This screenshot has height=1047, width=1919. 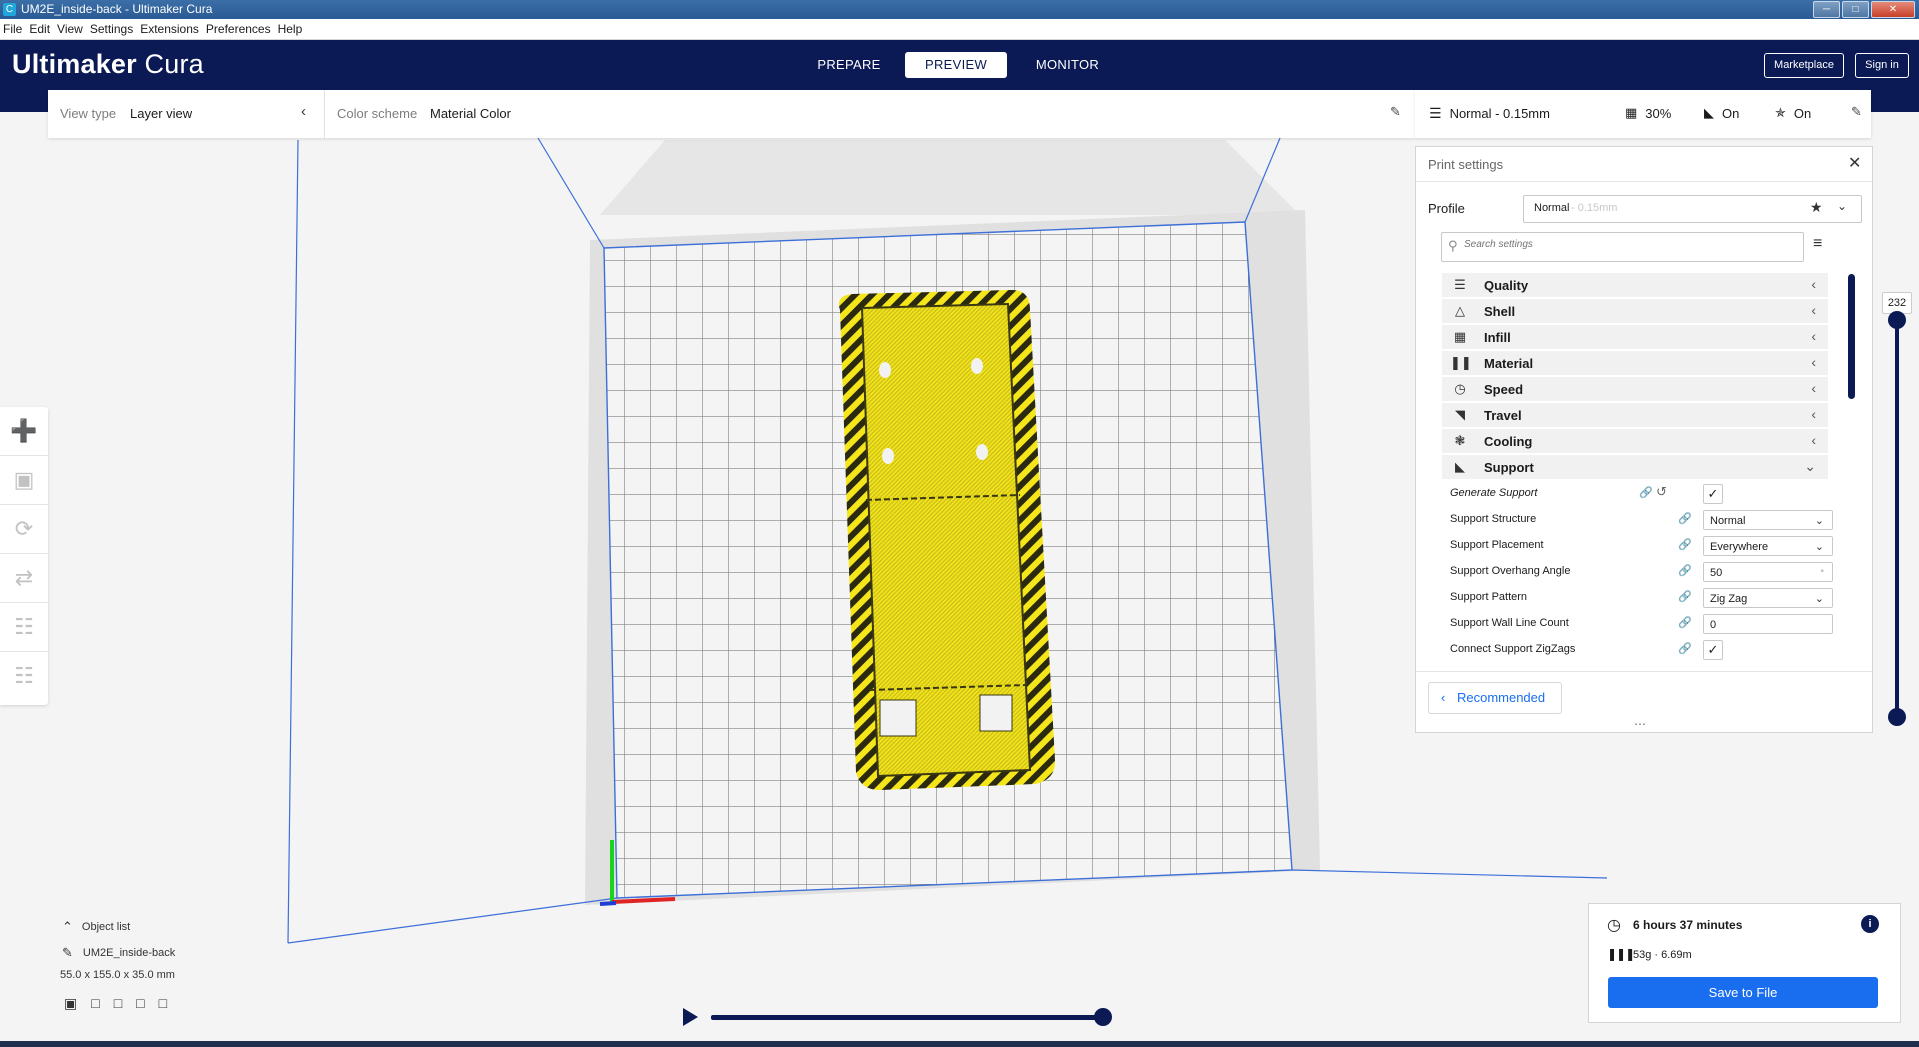 What do you see at coordinates (911, 1017) in the screenshot?
I see `simulation-slider-track` at bounding box center [911, 1017].